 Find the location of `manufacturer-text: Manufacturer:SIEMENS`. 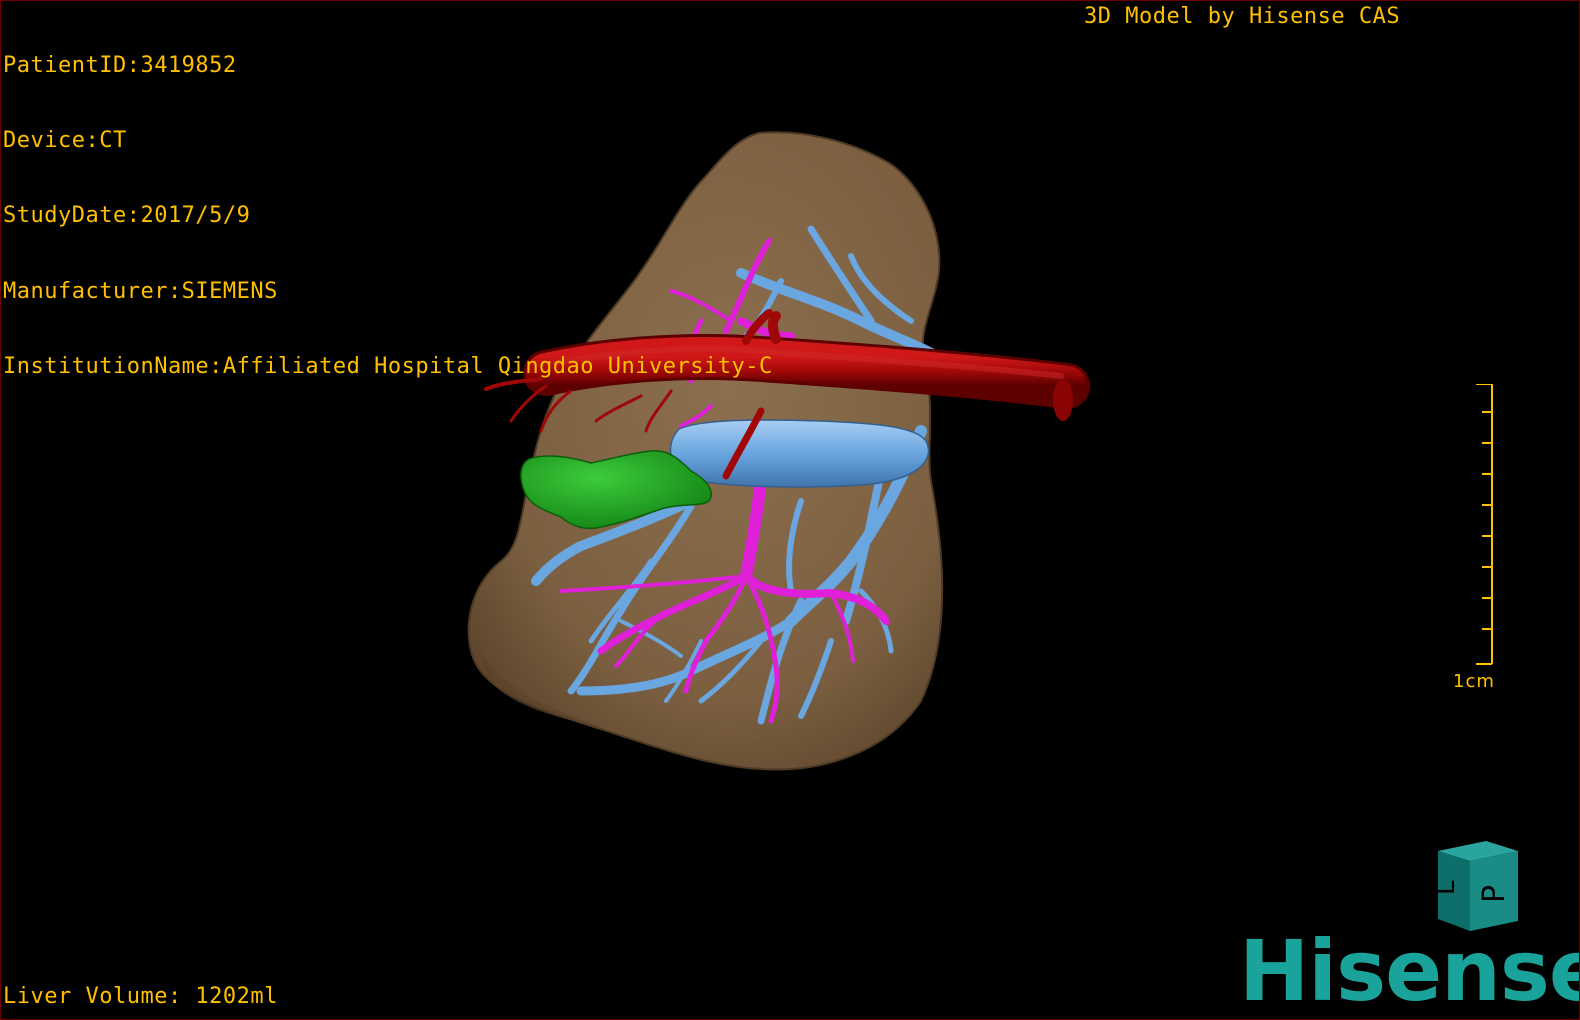

manufacturer-text: Manufacturer:SIEMENS is located at coordinates (140, 291).